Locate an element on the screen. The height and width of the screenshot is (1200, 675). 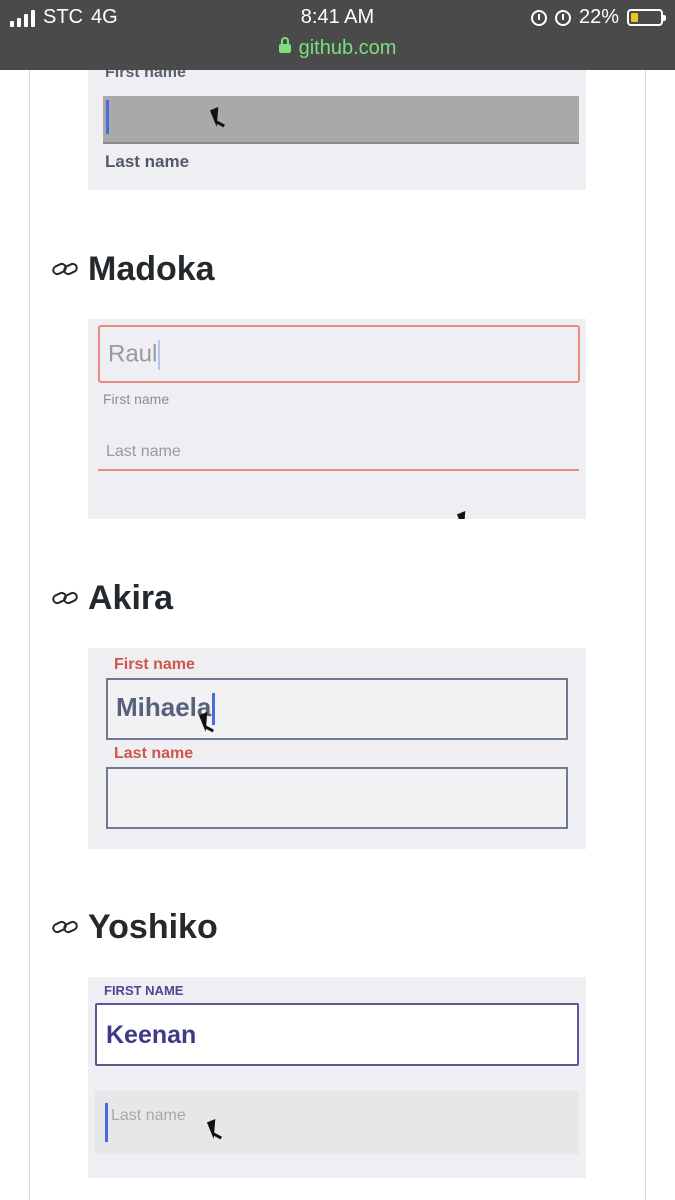
page-border-left is located at coordinates (29, 635).